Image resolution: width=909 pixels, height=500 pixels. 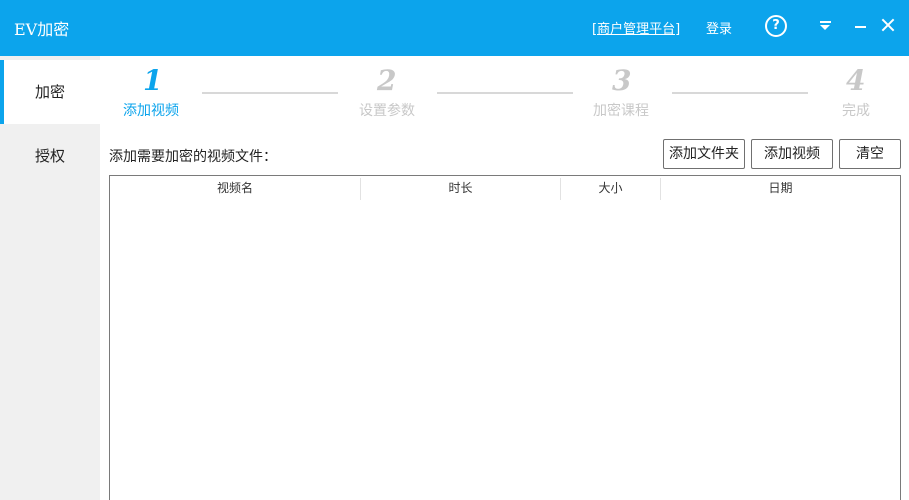 I want to click on step-3-number: 3, so click(x=622, y=80).